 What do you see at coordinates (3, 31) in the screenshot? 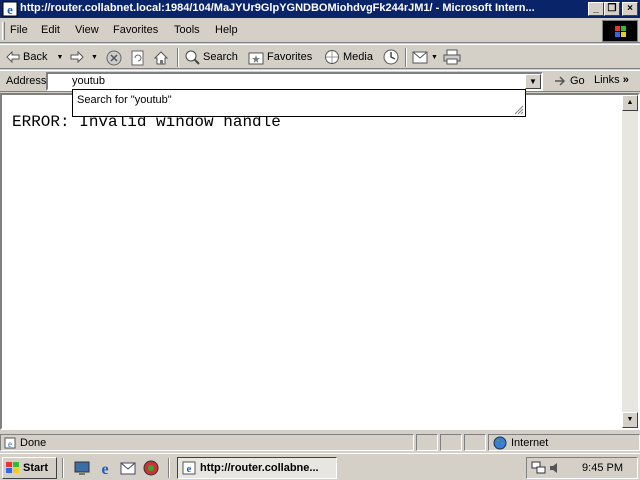
I see `menubar-grip` at bounding box center [3, 31].